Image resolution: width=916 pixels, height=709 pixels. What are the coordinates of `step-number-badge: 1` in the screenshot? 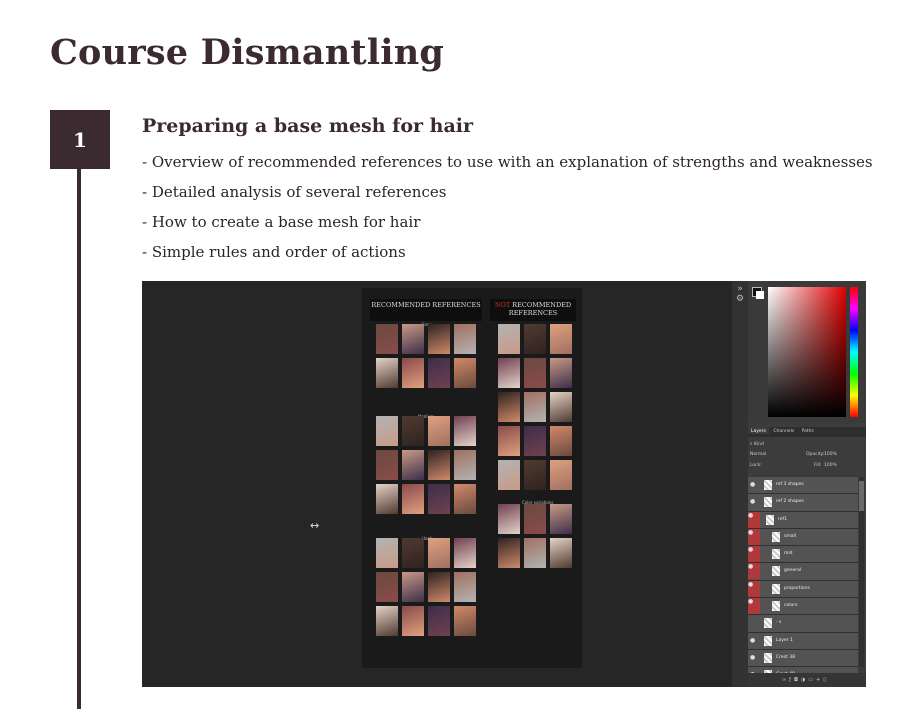 It's located at (80, 139).